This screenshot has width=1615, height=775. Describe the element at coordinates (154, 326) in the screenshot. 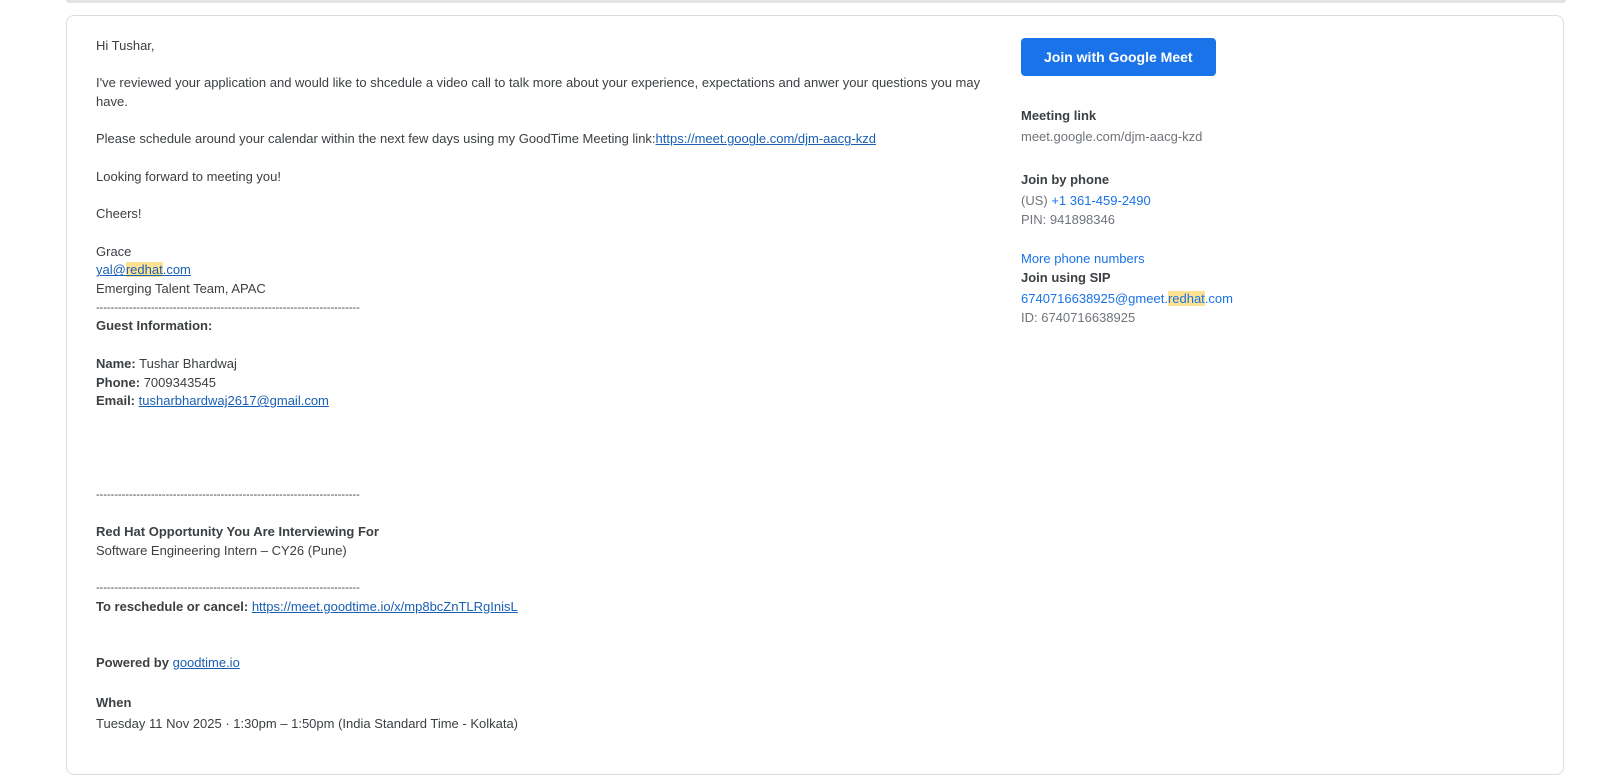

I see `guest-info-heading: Guest Information:` at that location.